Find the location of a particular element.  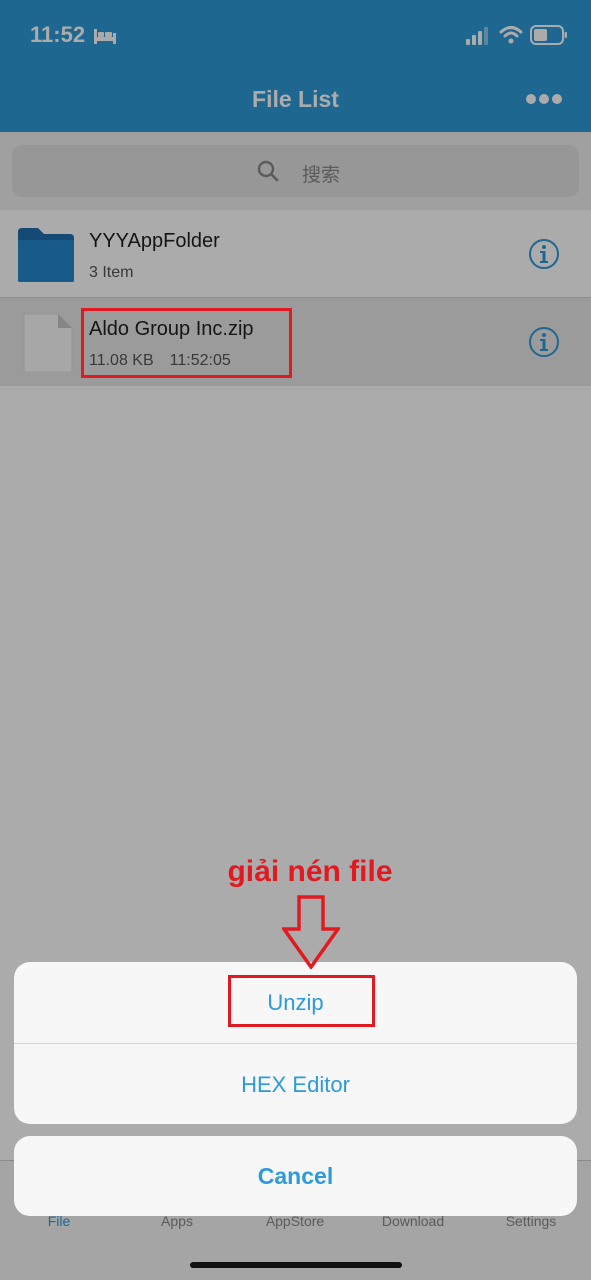

hex-editor-button: HEX Editor is located at coordinates (295, 1083).